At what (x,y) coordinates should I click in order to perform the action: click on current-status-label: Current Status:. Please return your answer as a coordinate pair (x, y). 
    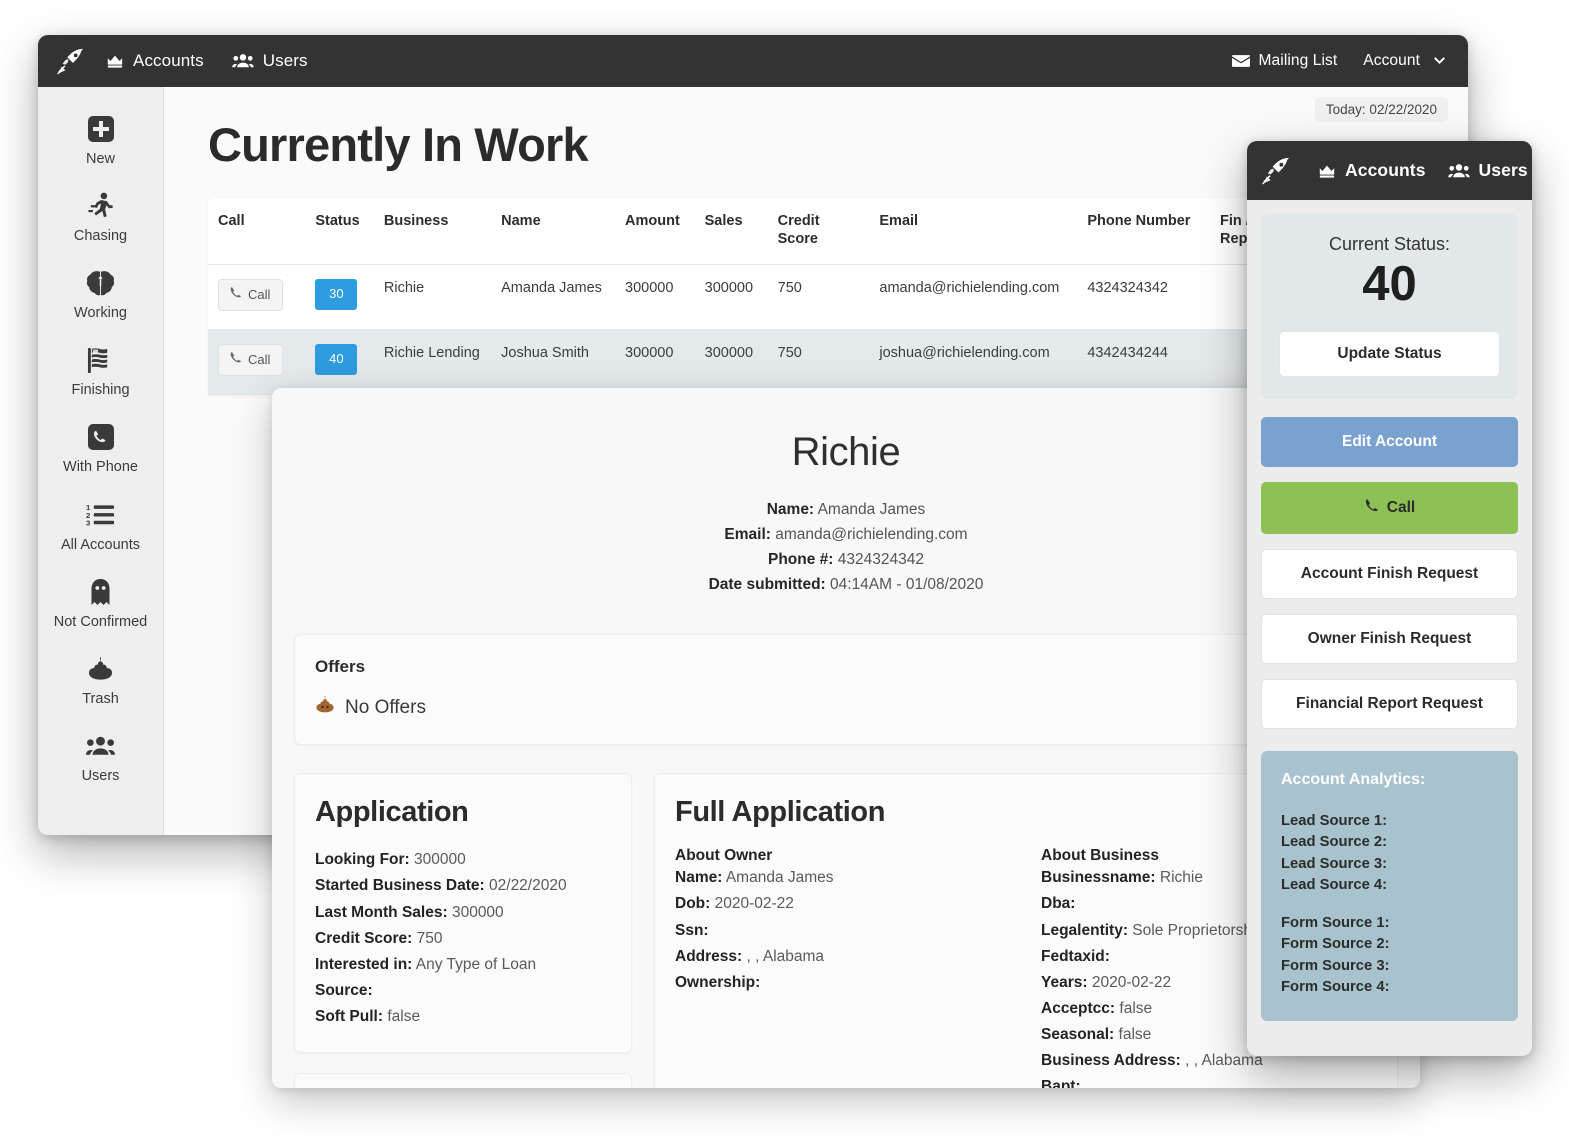
    Looking at the image, I should click on (1389, 244).